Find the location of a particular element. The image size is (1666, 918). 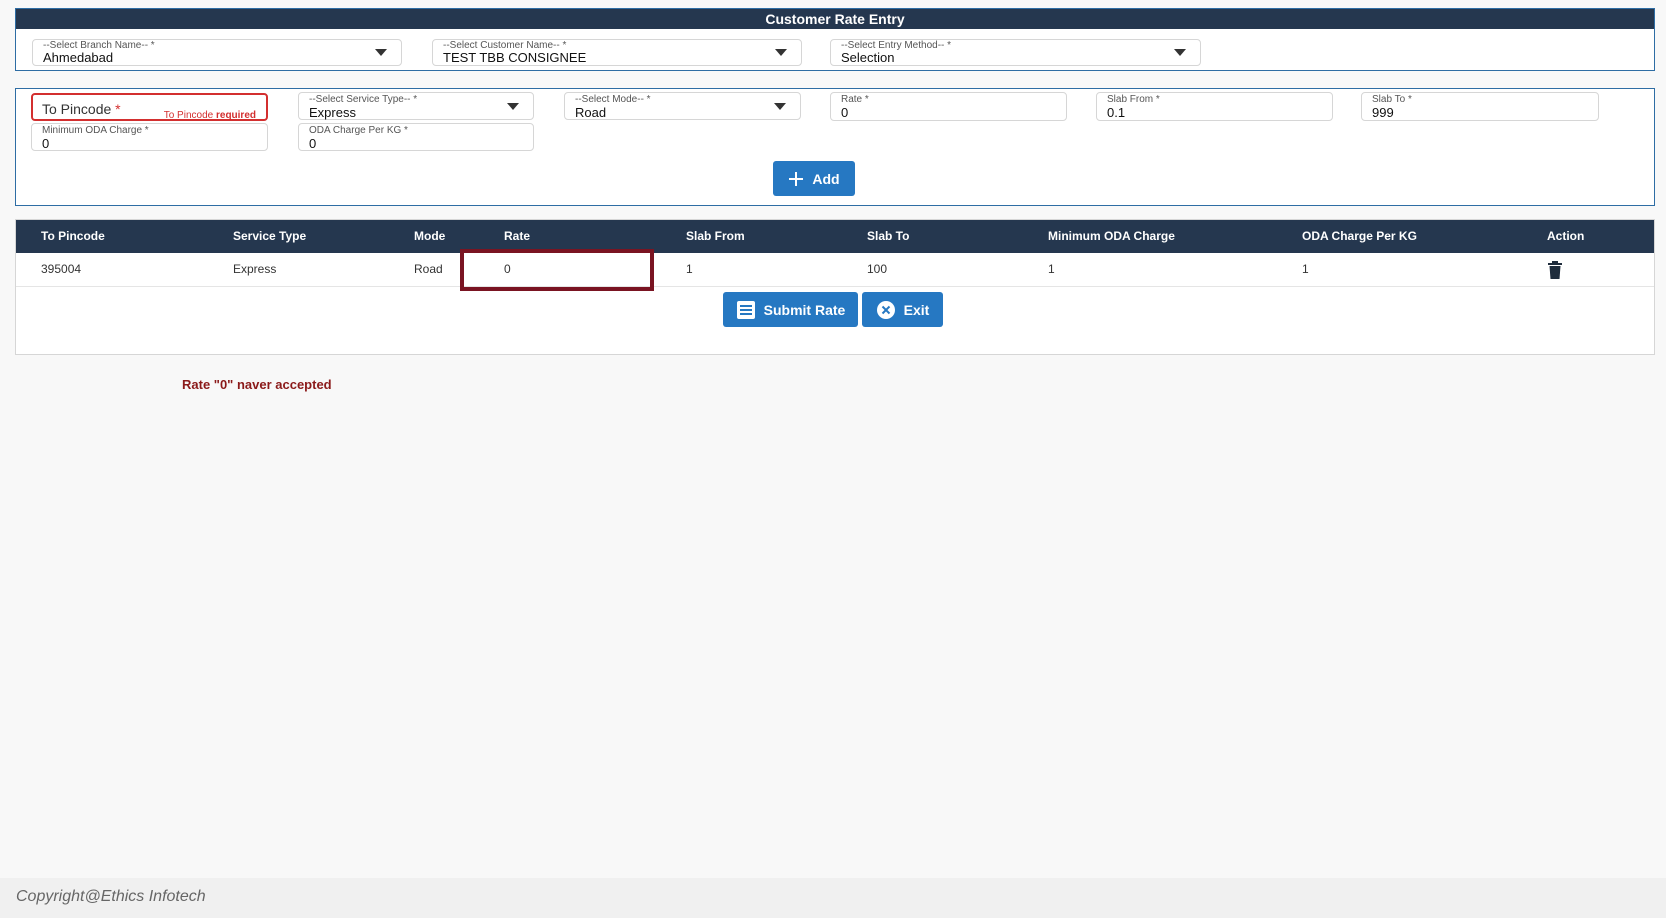

service-type-label: --Select Service Type-- * is located at coordinates (363, 99).